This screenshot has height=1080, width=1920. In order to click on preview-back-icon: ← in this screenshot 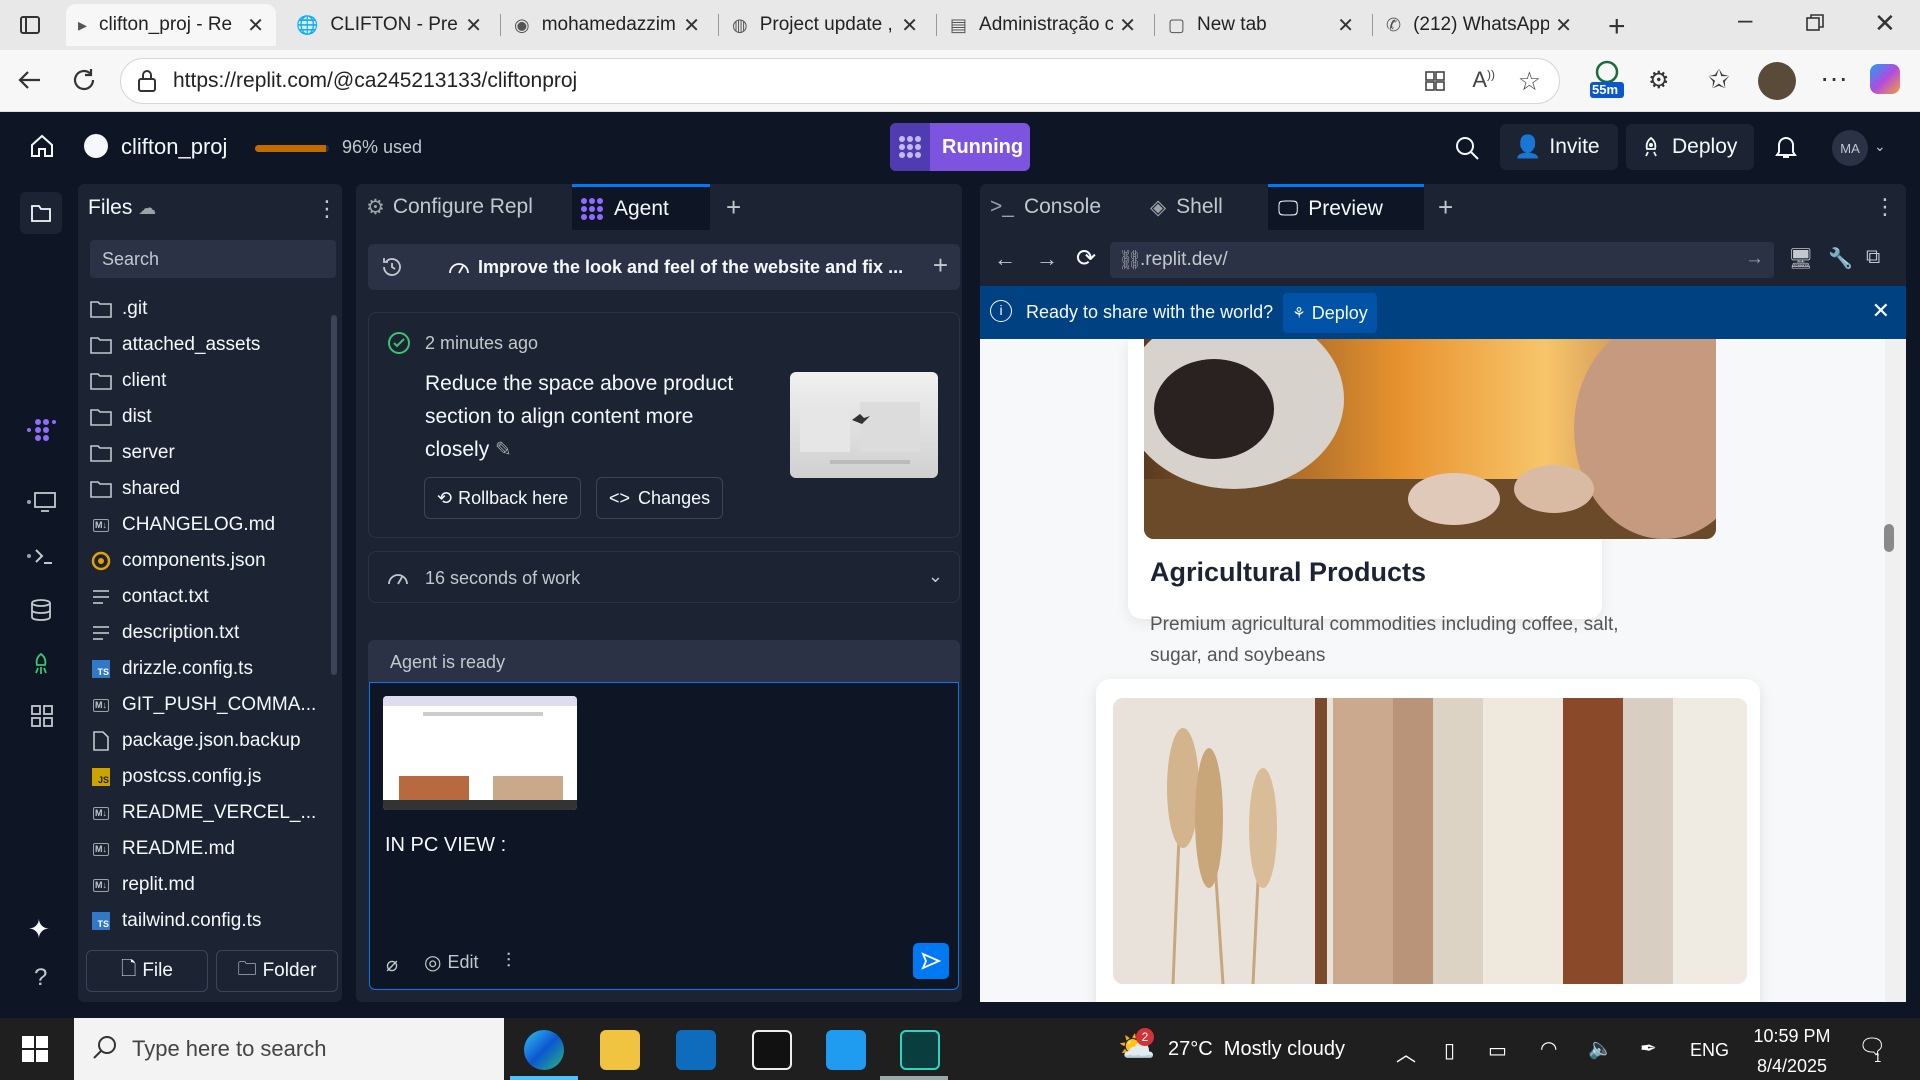, I will do `click(1005, 259)`.